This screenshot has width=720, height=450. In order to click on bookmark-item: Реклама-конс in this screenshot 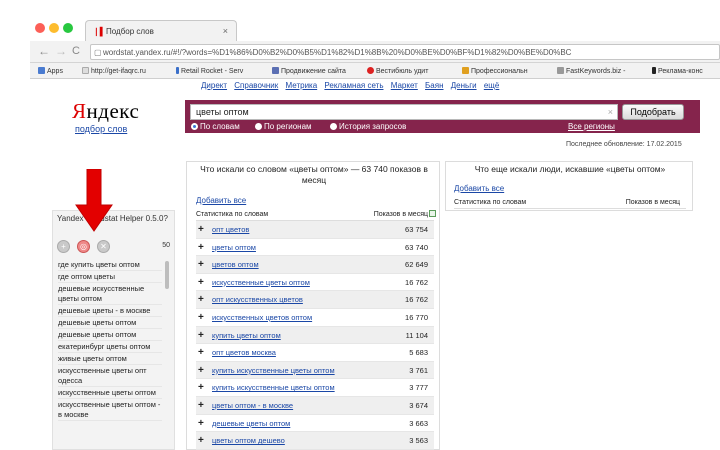, I will do `click(677, 71)`.